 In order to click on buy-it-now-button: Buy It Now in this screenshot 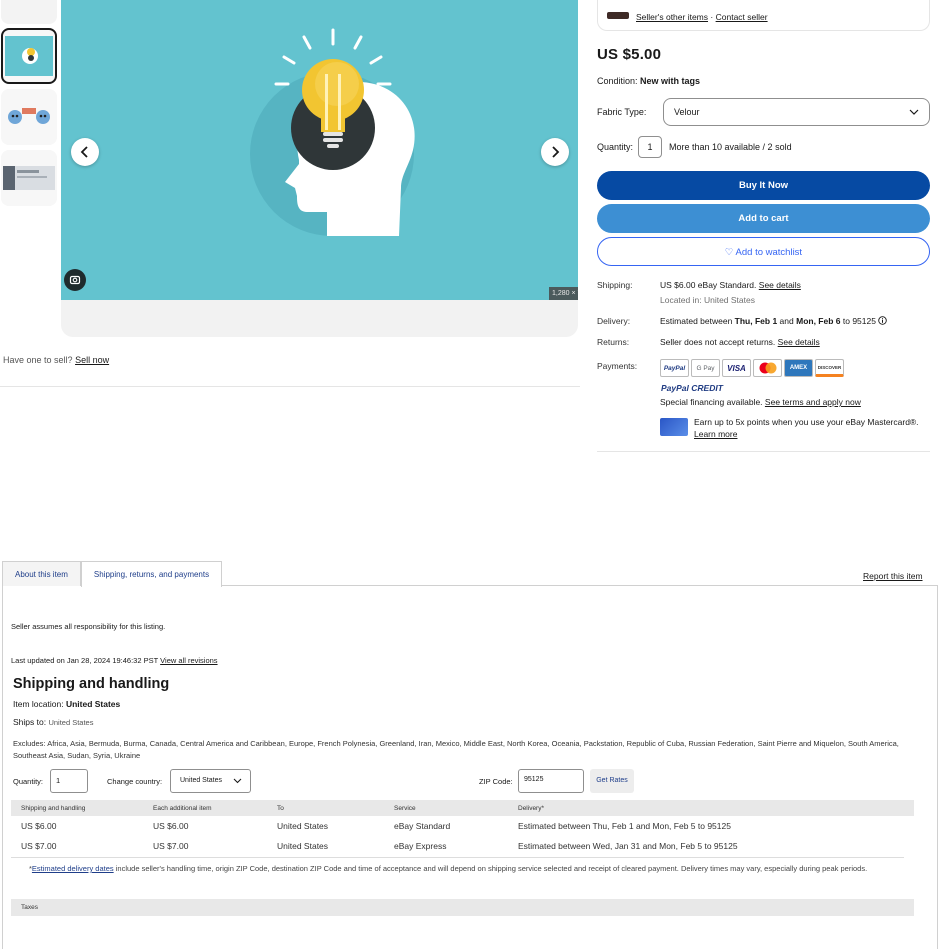, I will do `click(763, 185)`.